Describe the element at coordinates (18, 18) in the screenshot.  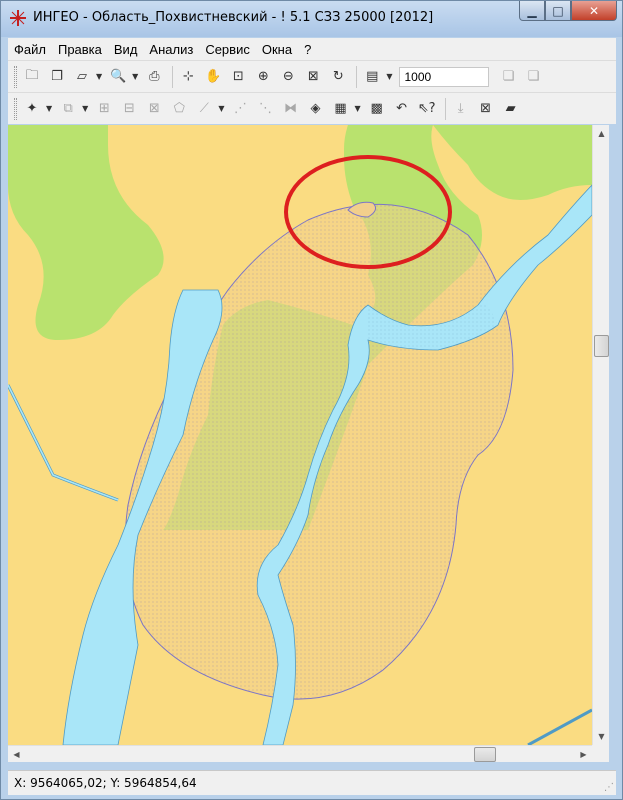
I see `app-logo-icon` at that location.